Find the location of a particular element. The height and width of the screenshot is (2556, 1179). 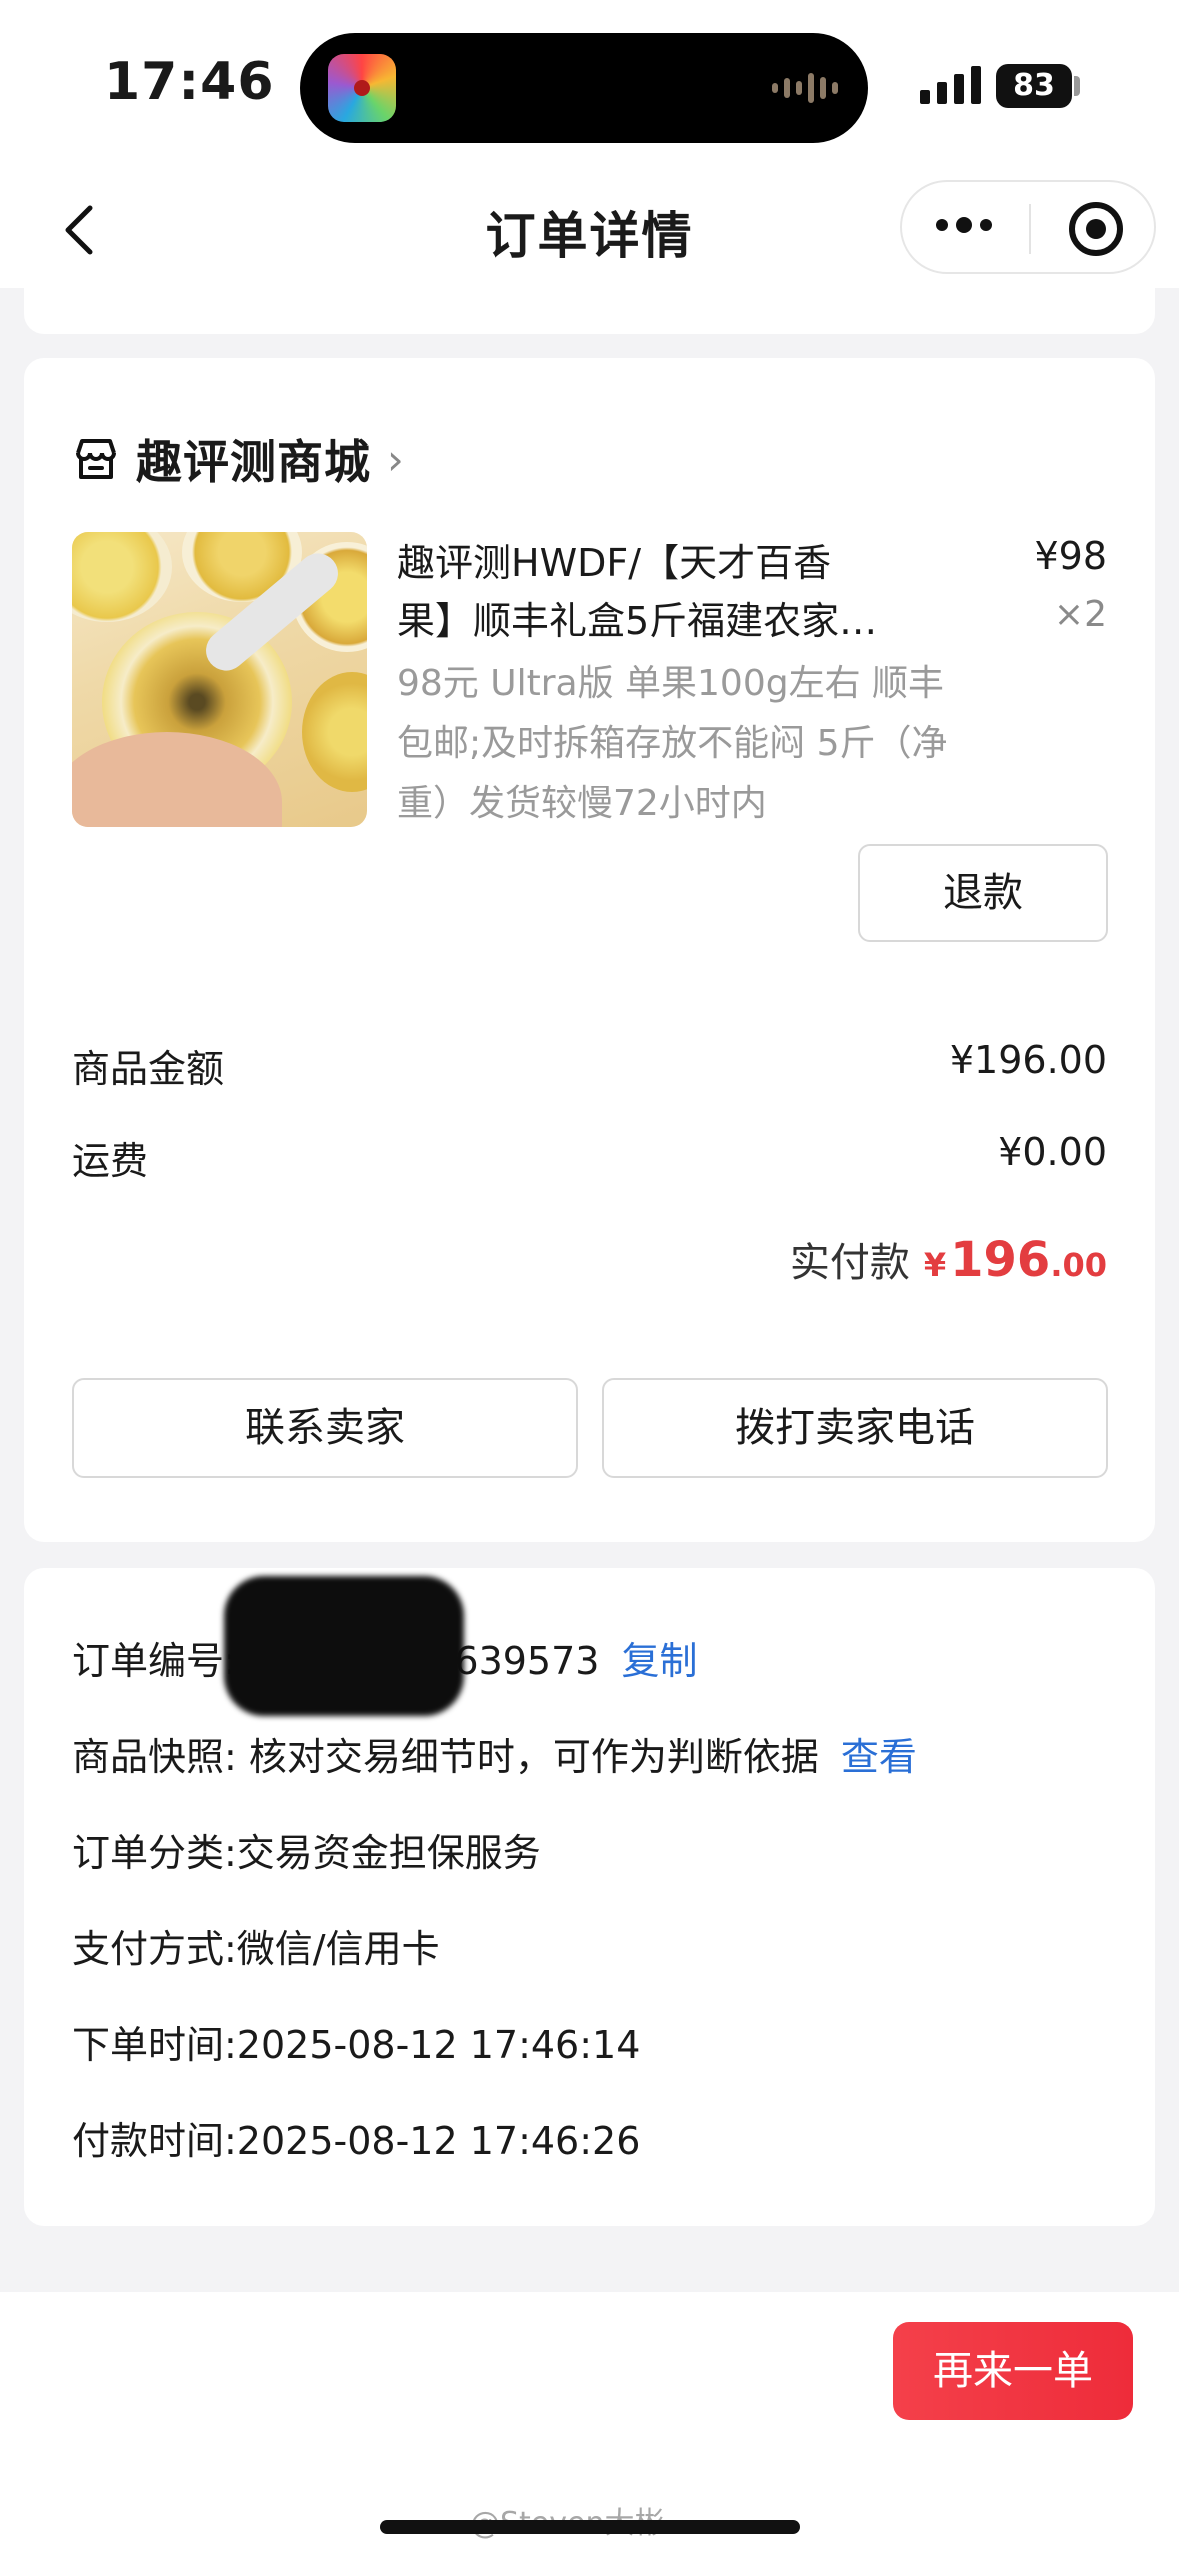

shop-header: 趣评测商城 › is located at coordinates (238, 459).